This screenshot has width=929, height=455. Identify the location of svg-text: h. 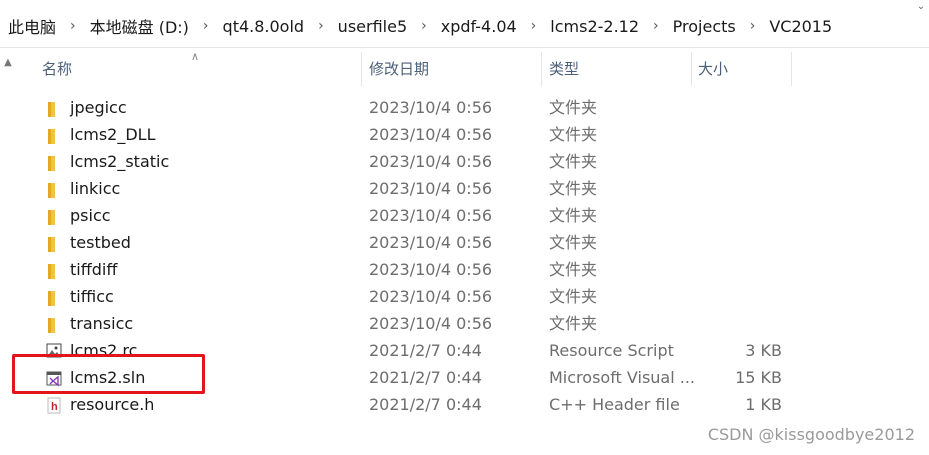
(54, 407).